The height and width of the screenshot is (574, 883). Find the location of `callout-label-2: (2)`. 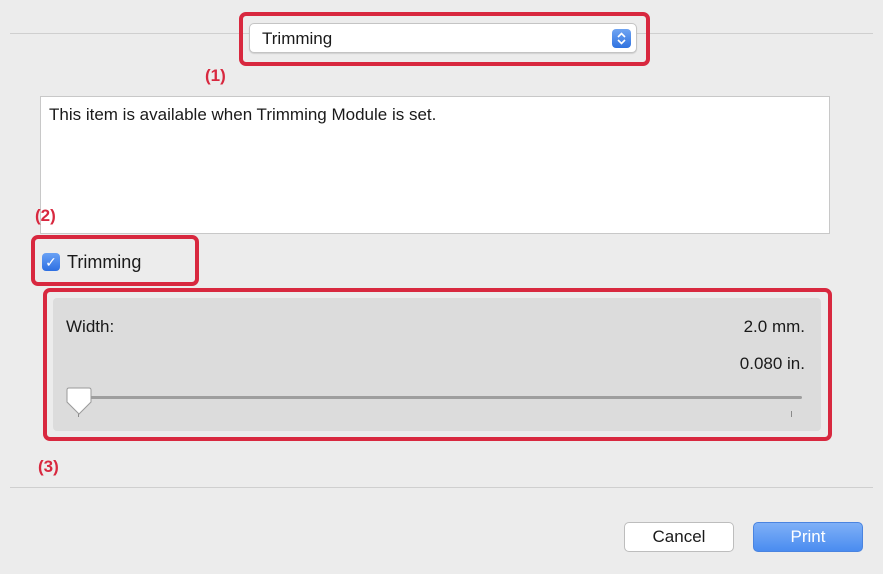

callout-label-2: (2) is located at coordinates (45, 215).